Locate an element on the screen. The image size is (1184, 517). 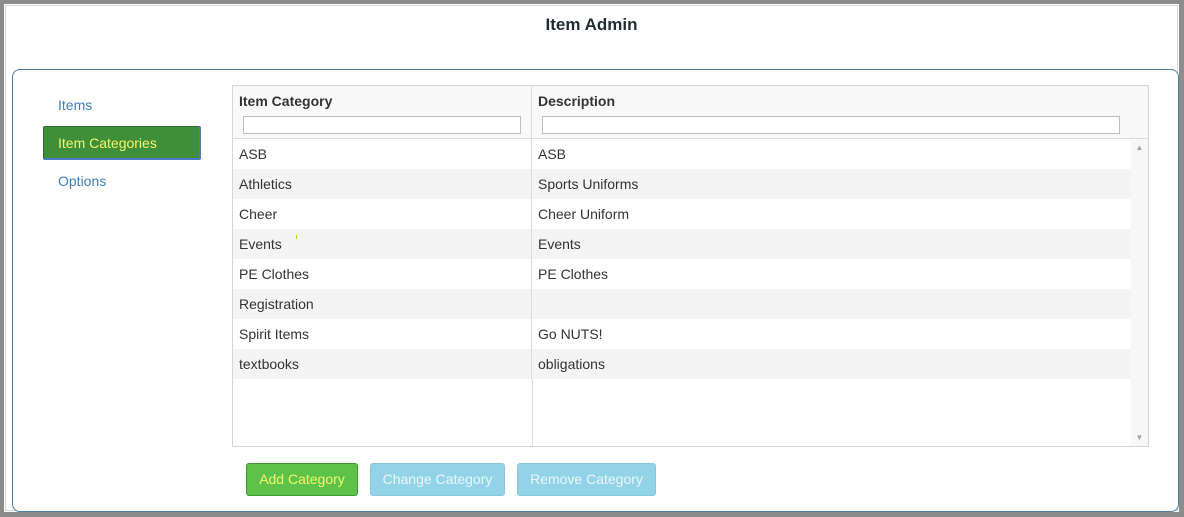
sidebar-item-item-categories: Item Categories is located at coordinates (122, 143).